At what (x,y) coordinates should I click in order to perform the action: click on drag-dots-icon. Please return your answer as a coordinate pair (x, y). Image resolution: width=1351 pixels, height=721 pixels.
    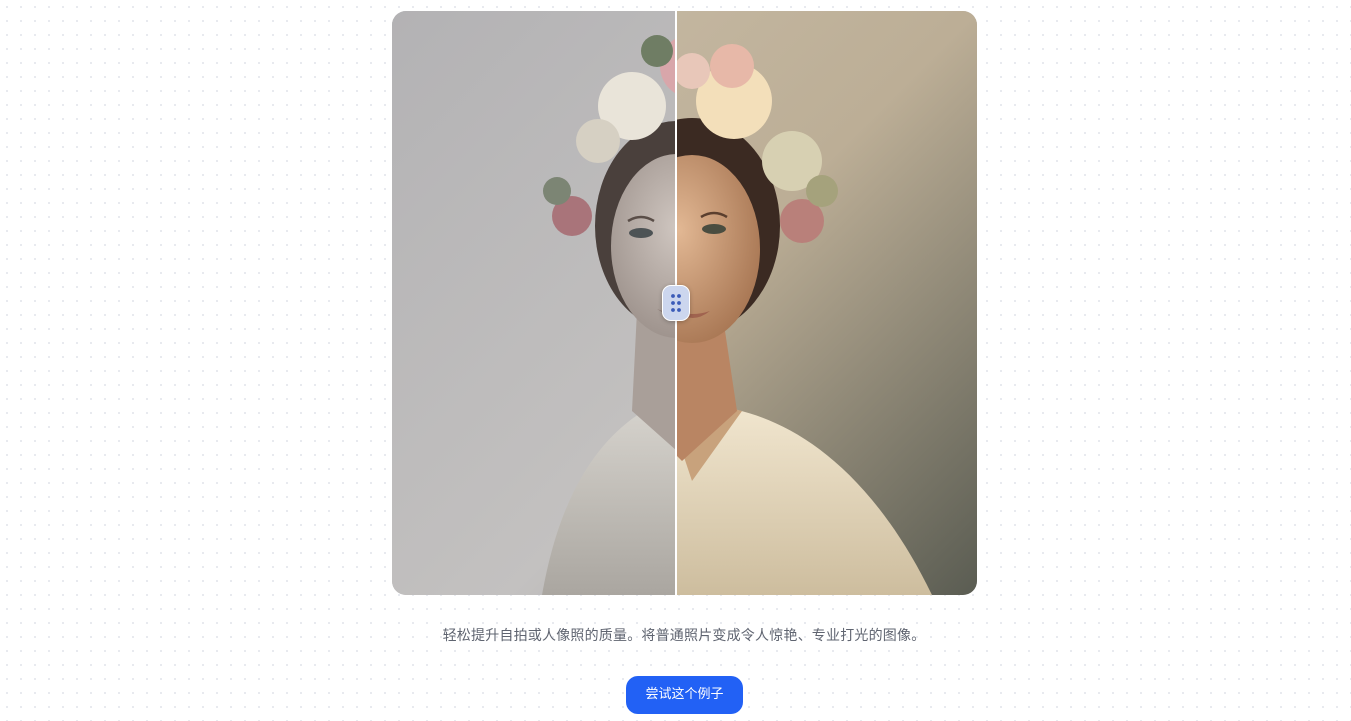
    Looking at the image, I should click on (676, 303).